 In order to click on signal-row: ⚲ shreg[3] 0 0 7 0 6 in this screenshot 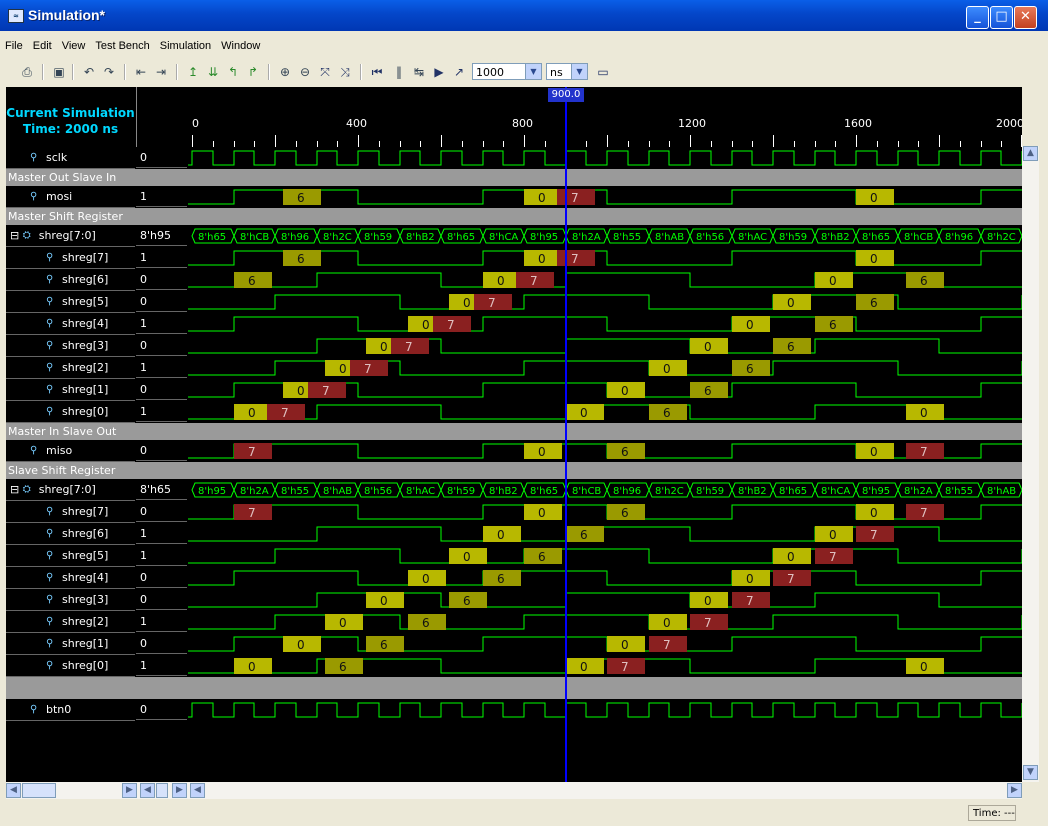, I will do `click(514, 346)`.